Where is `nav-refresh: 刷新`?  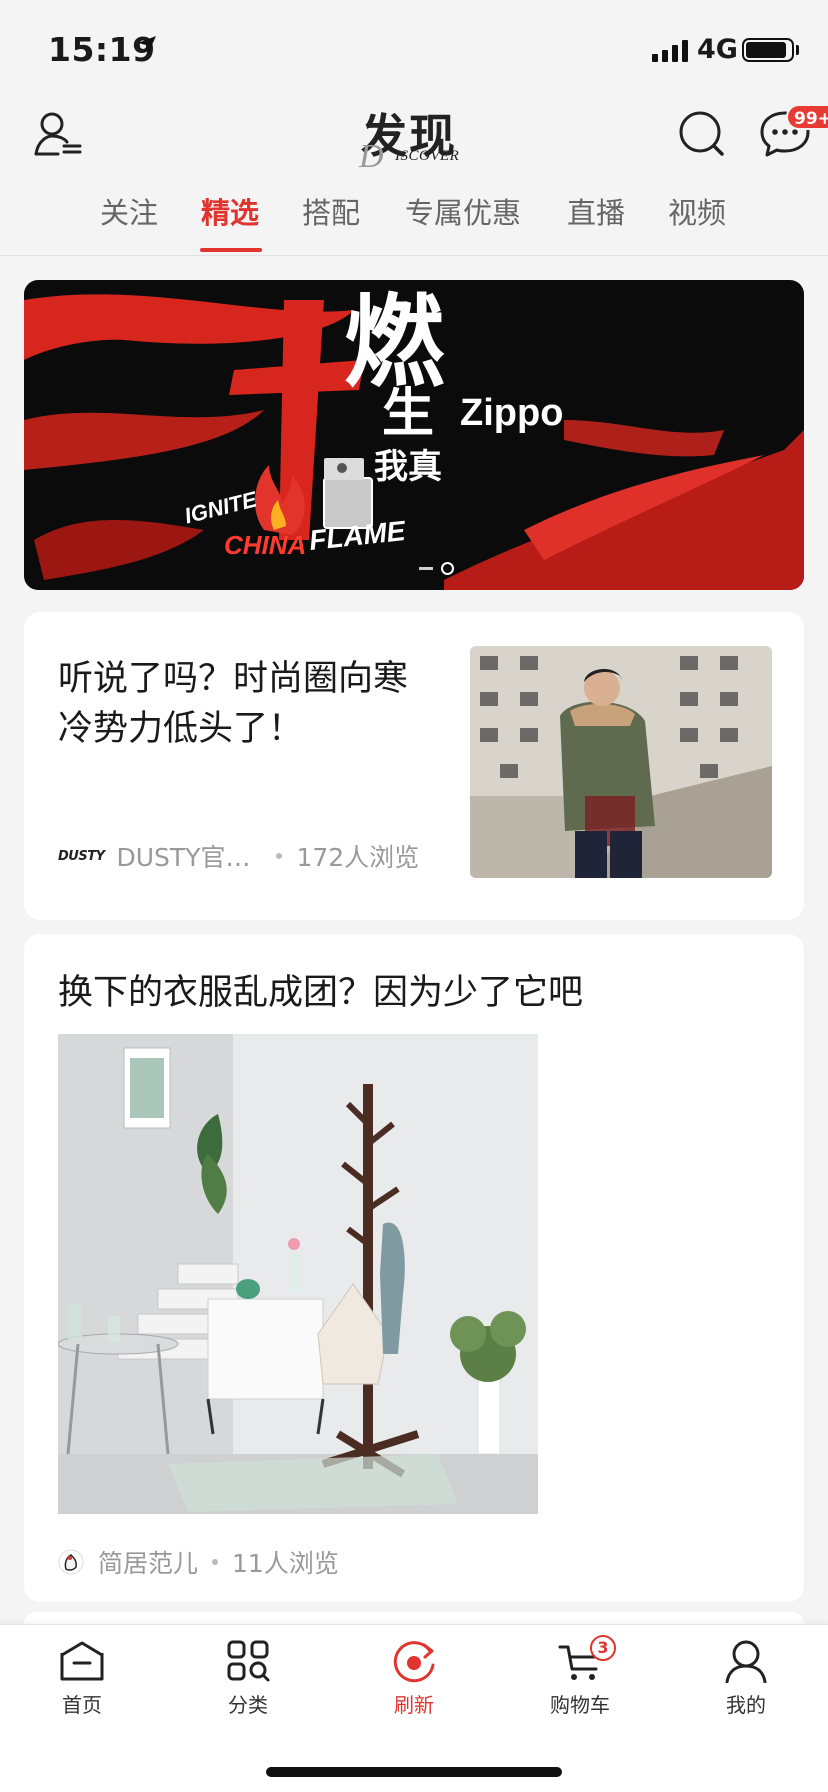 nav-refresh: 刷新 is located at coordinates (414, 1684).